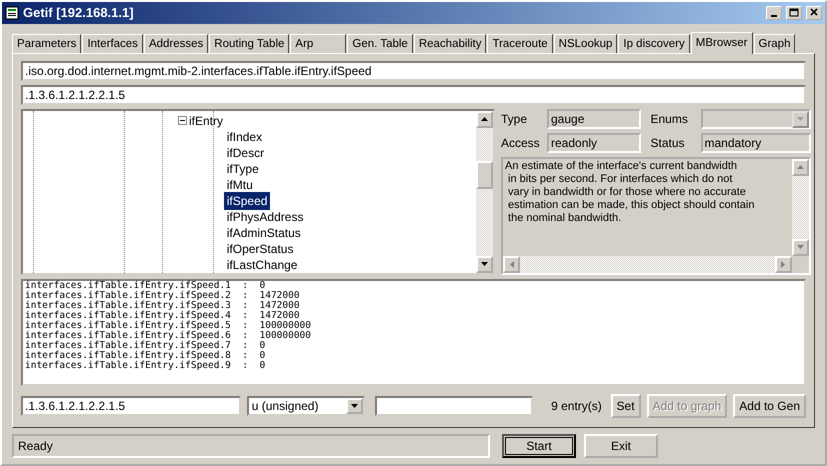  What do you see at coordinates (163, 305) in the screenshot?
I see `result-line: interfaces.ifTable.ifEntry.ifSpeed.3 : 1472000` at bounding box center [163, 305].